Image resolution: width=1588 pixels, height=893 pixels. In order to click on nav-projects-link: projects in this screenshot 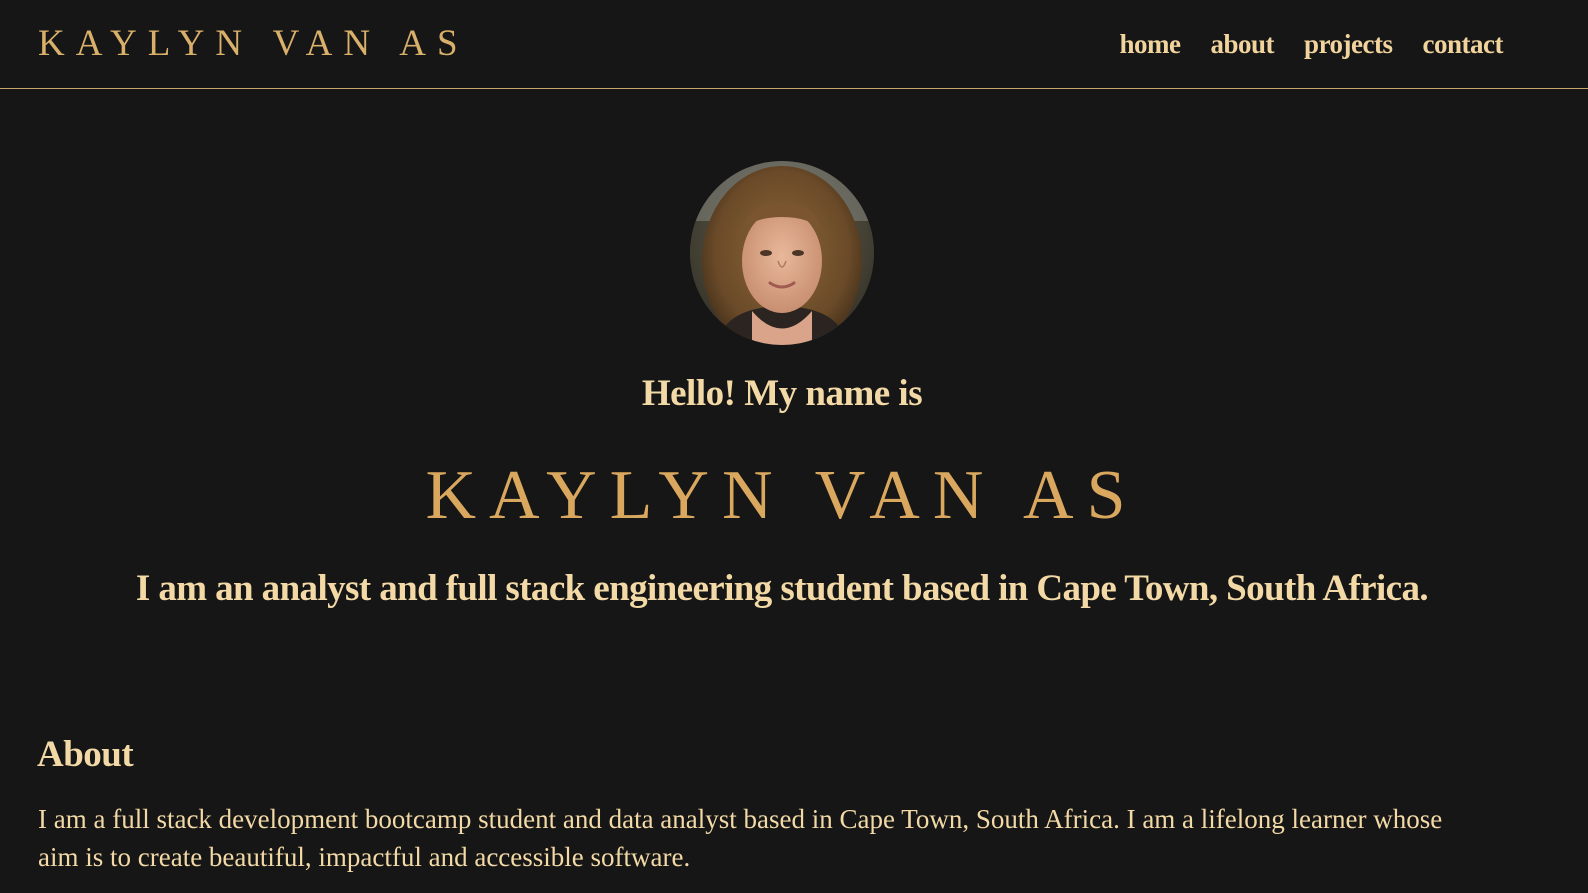, I will do `click(1348, 44)`.